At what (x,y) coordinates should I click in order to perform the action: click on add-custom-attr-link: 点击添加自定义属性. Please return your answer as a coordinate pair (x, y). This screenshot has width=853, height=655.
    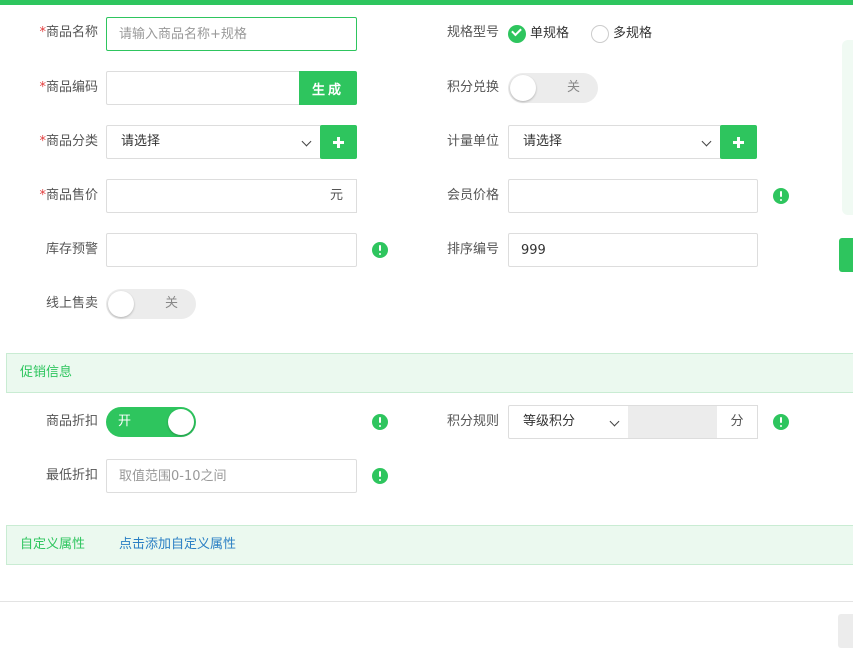
    Looking at the image, I should click on (177, 545).